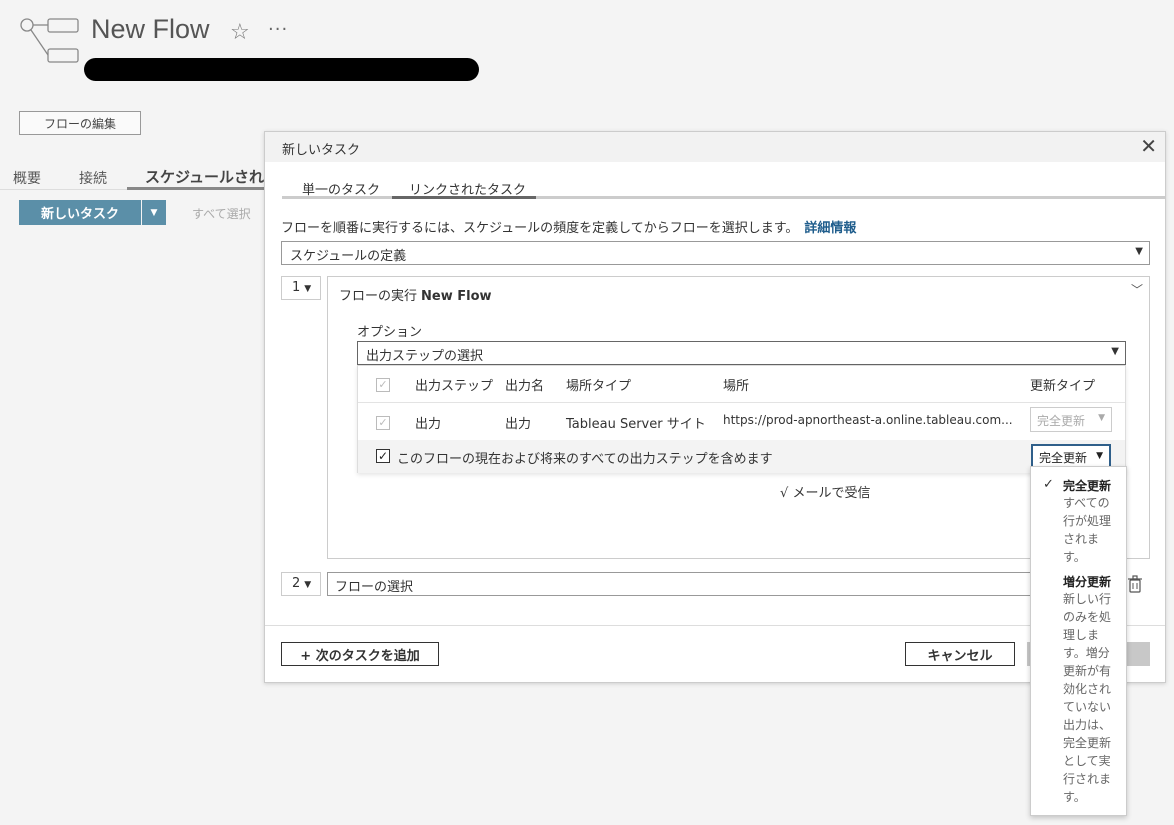 The image size is (1174, 825). Describe the element at coordinates (221, 213) in the screenshot. I see `select-all-link: すべて選択` at that location.